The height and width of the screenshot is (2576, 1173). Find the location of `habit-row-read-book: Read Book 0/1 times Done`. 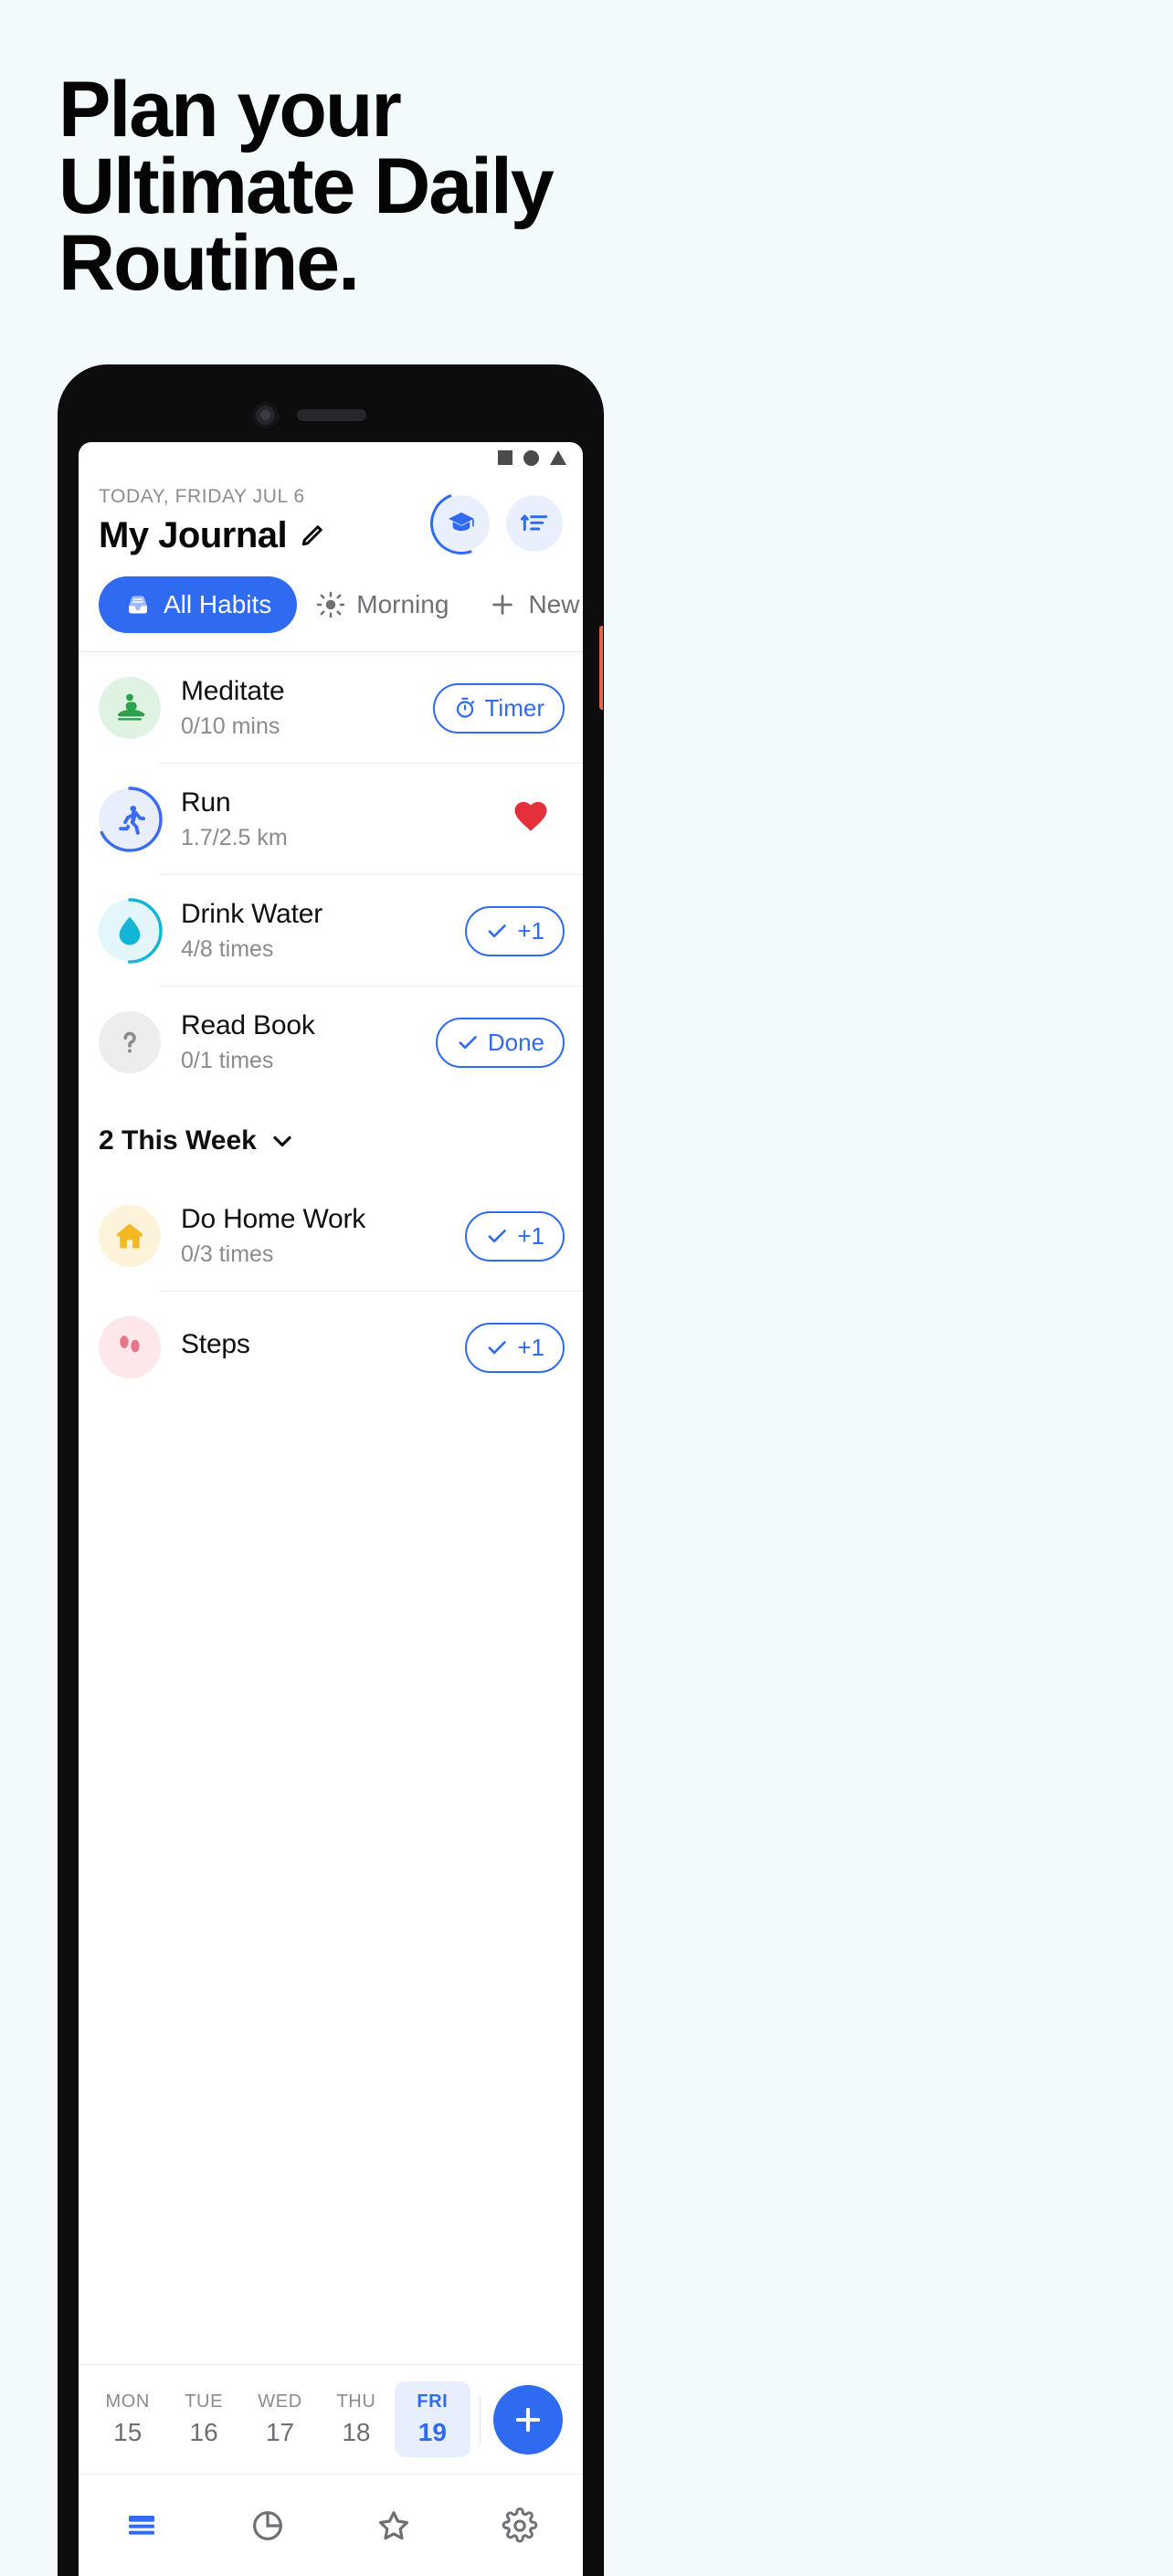

habit-row-read-book: Read Book 0/1 times Done is located at coordinates (331, 1042).